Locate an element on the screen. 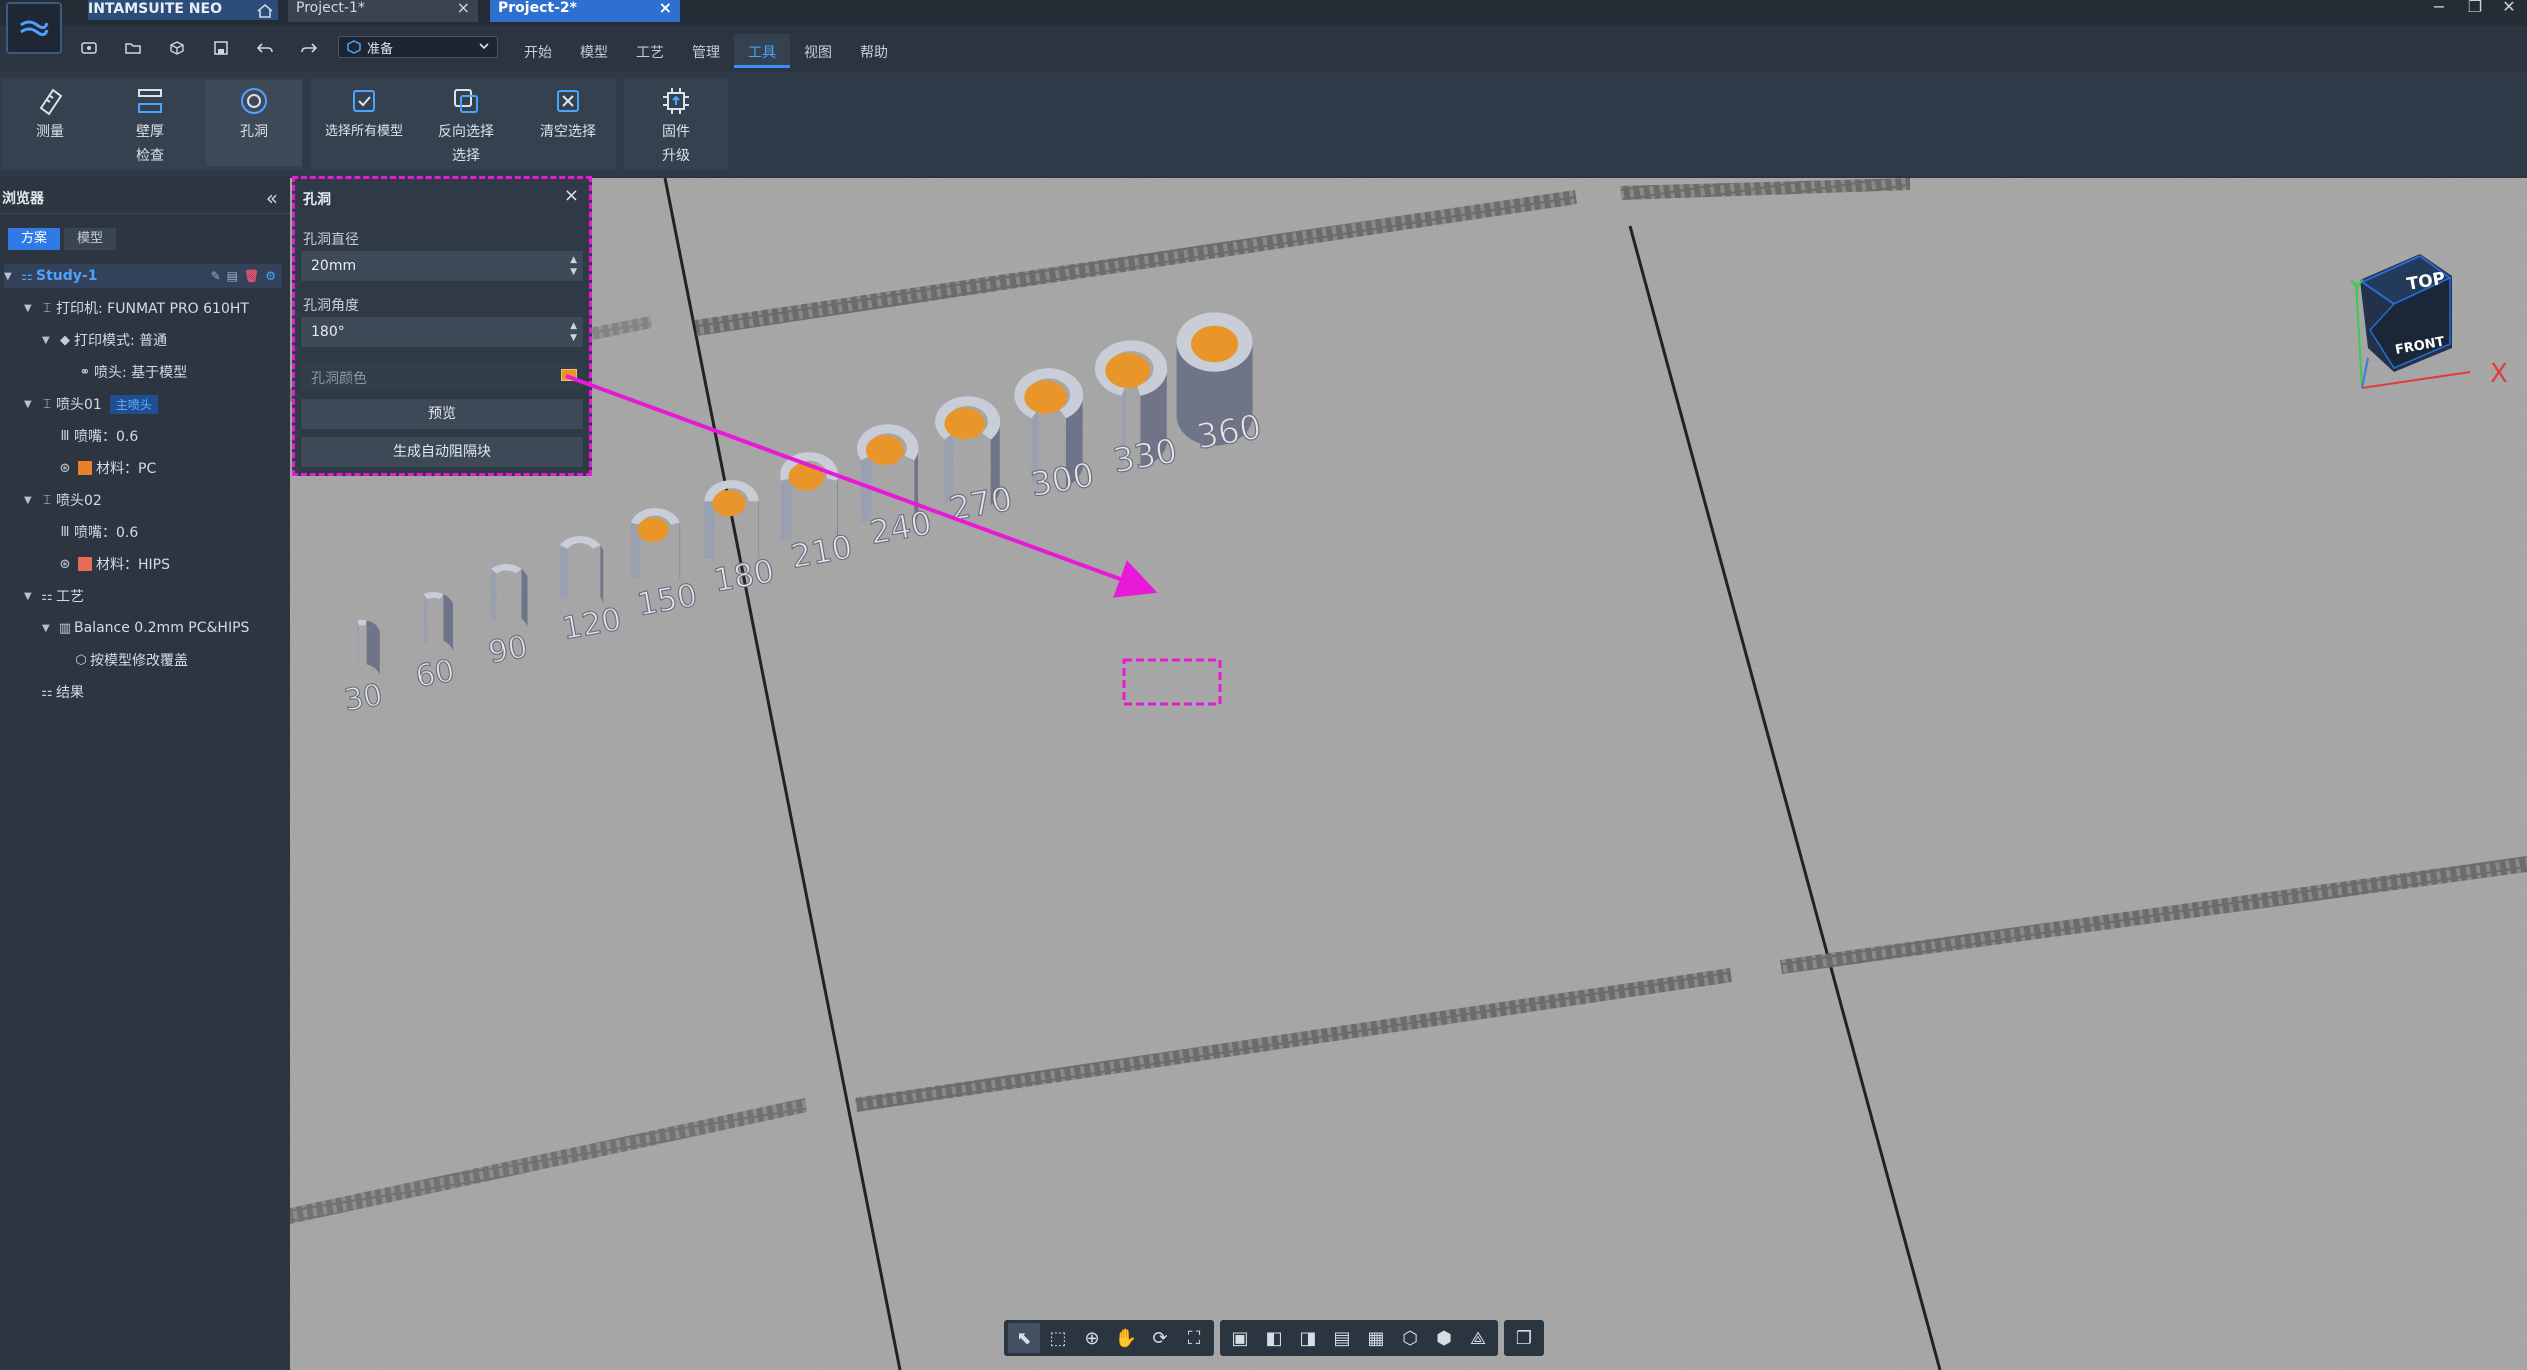  preview-button: 预览 is located at coordinates (442, 414).